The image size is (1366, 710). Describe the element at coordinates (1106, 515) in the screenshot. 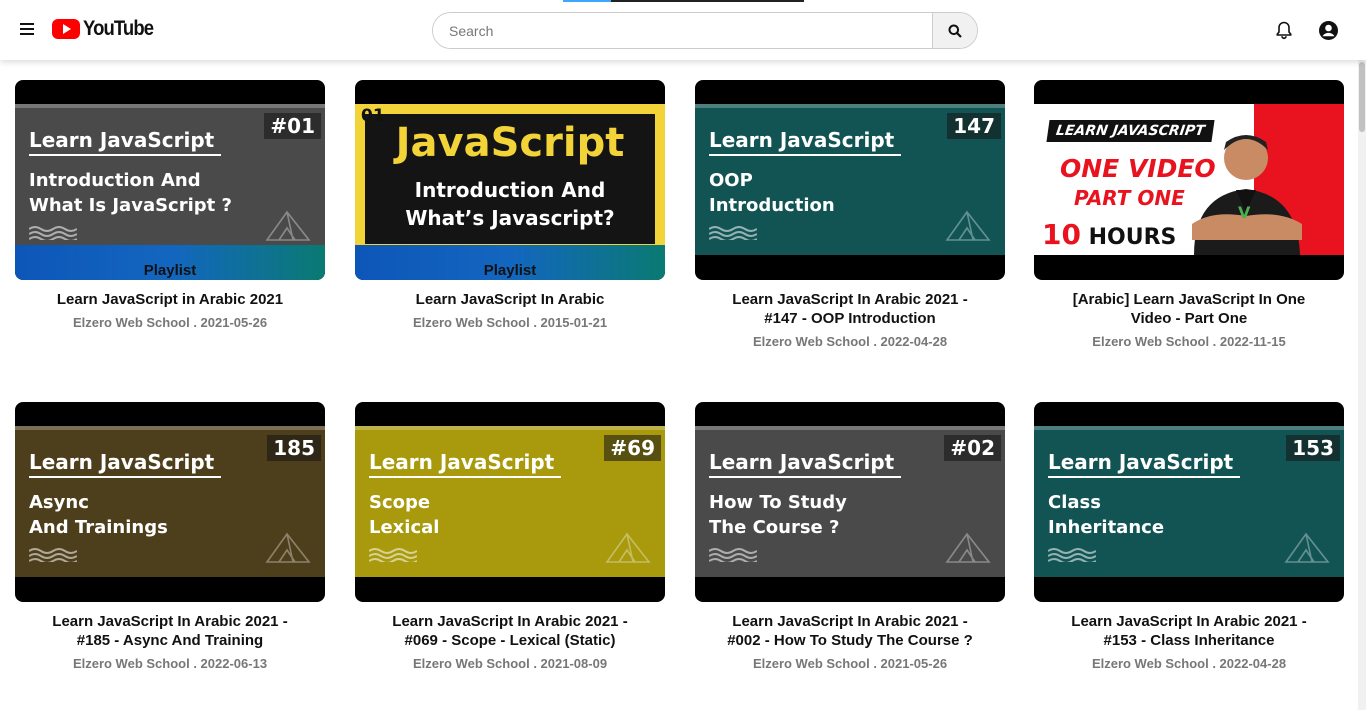

I see `thumbnail-subtitle: Class Inheritance` at that location.